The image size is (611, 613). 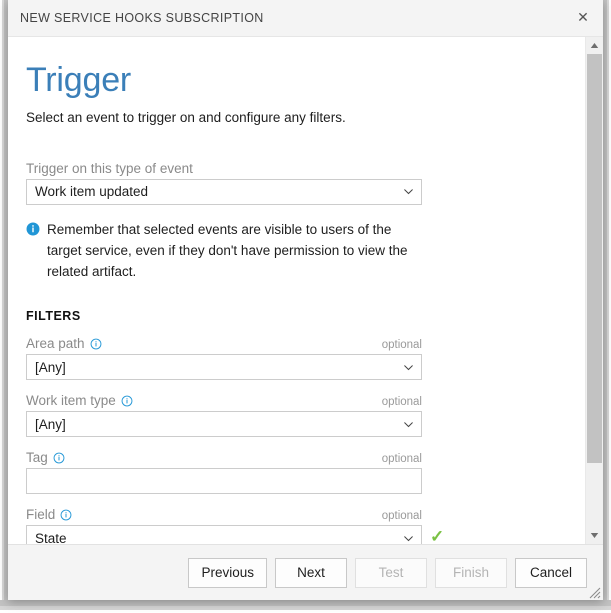 What do you see at coordinates (437, 535) in the screenshot?
I see `green-check-icon: ✓` at bounding box center [437, 535].